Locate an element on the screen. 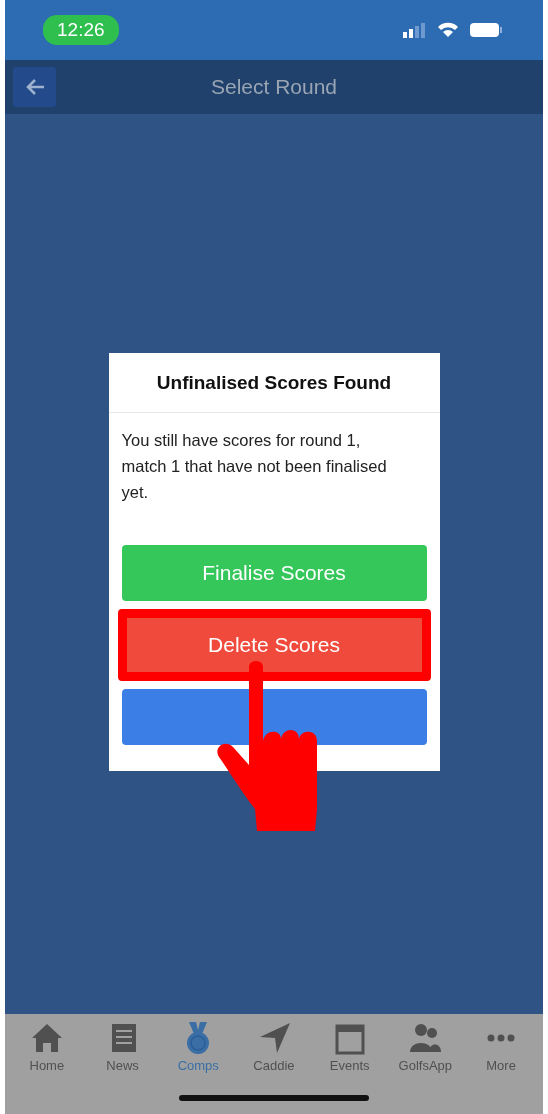 Image resolution: width=548 pixels, height=1114 pixels. tab-bar-item: Events is located at coordinates (349, 1046).